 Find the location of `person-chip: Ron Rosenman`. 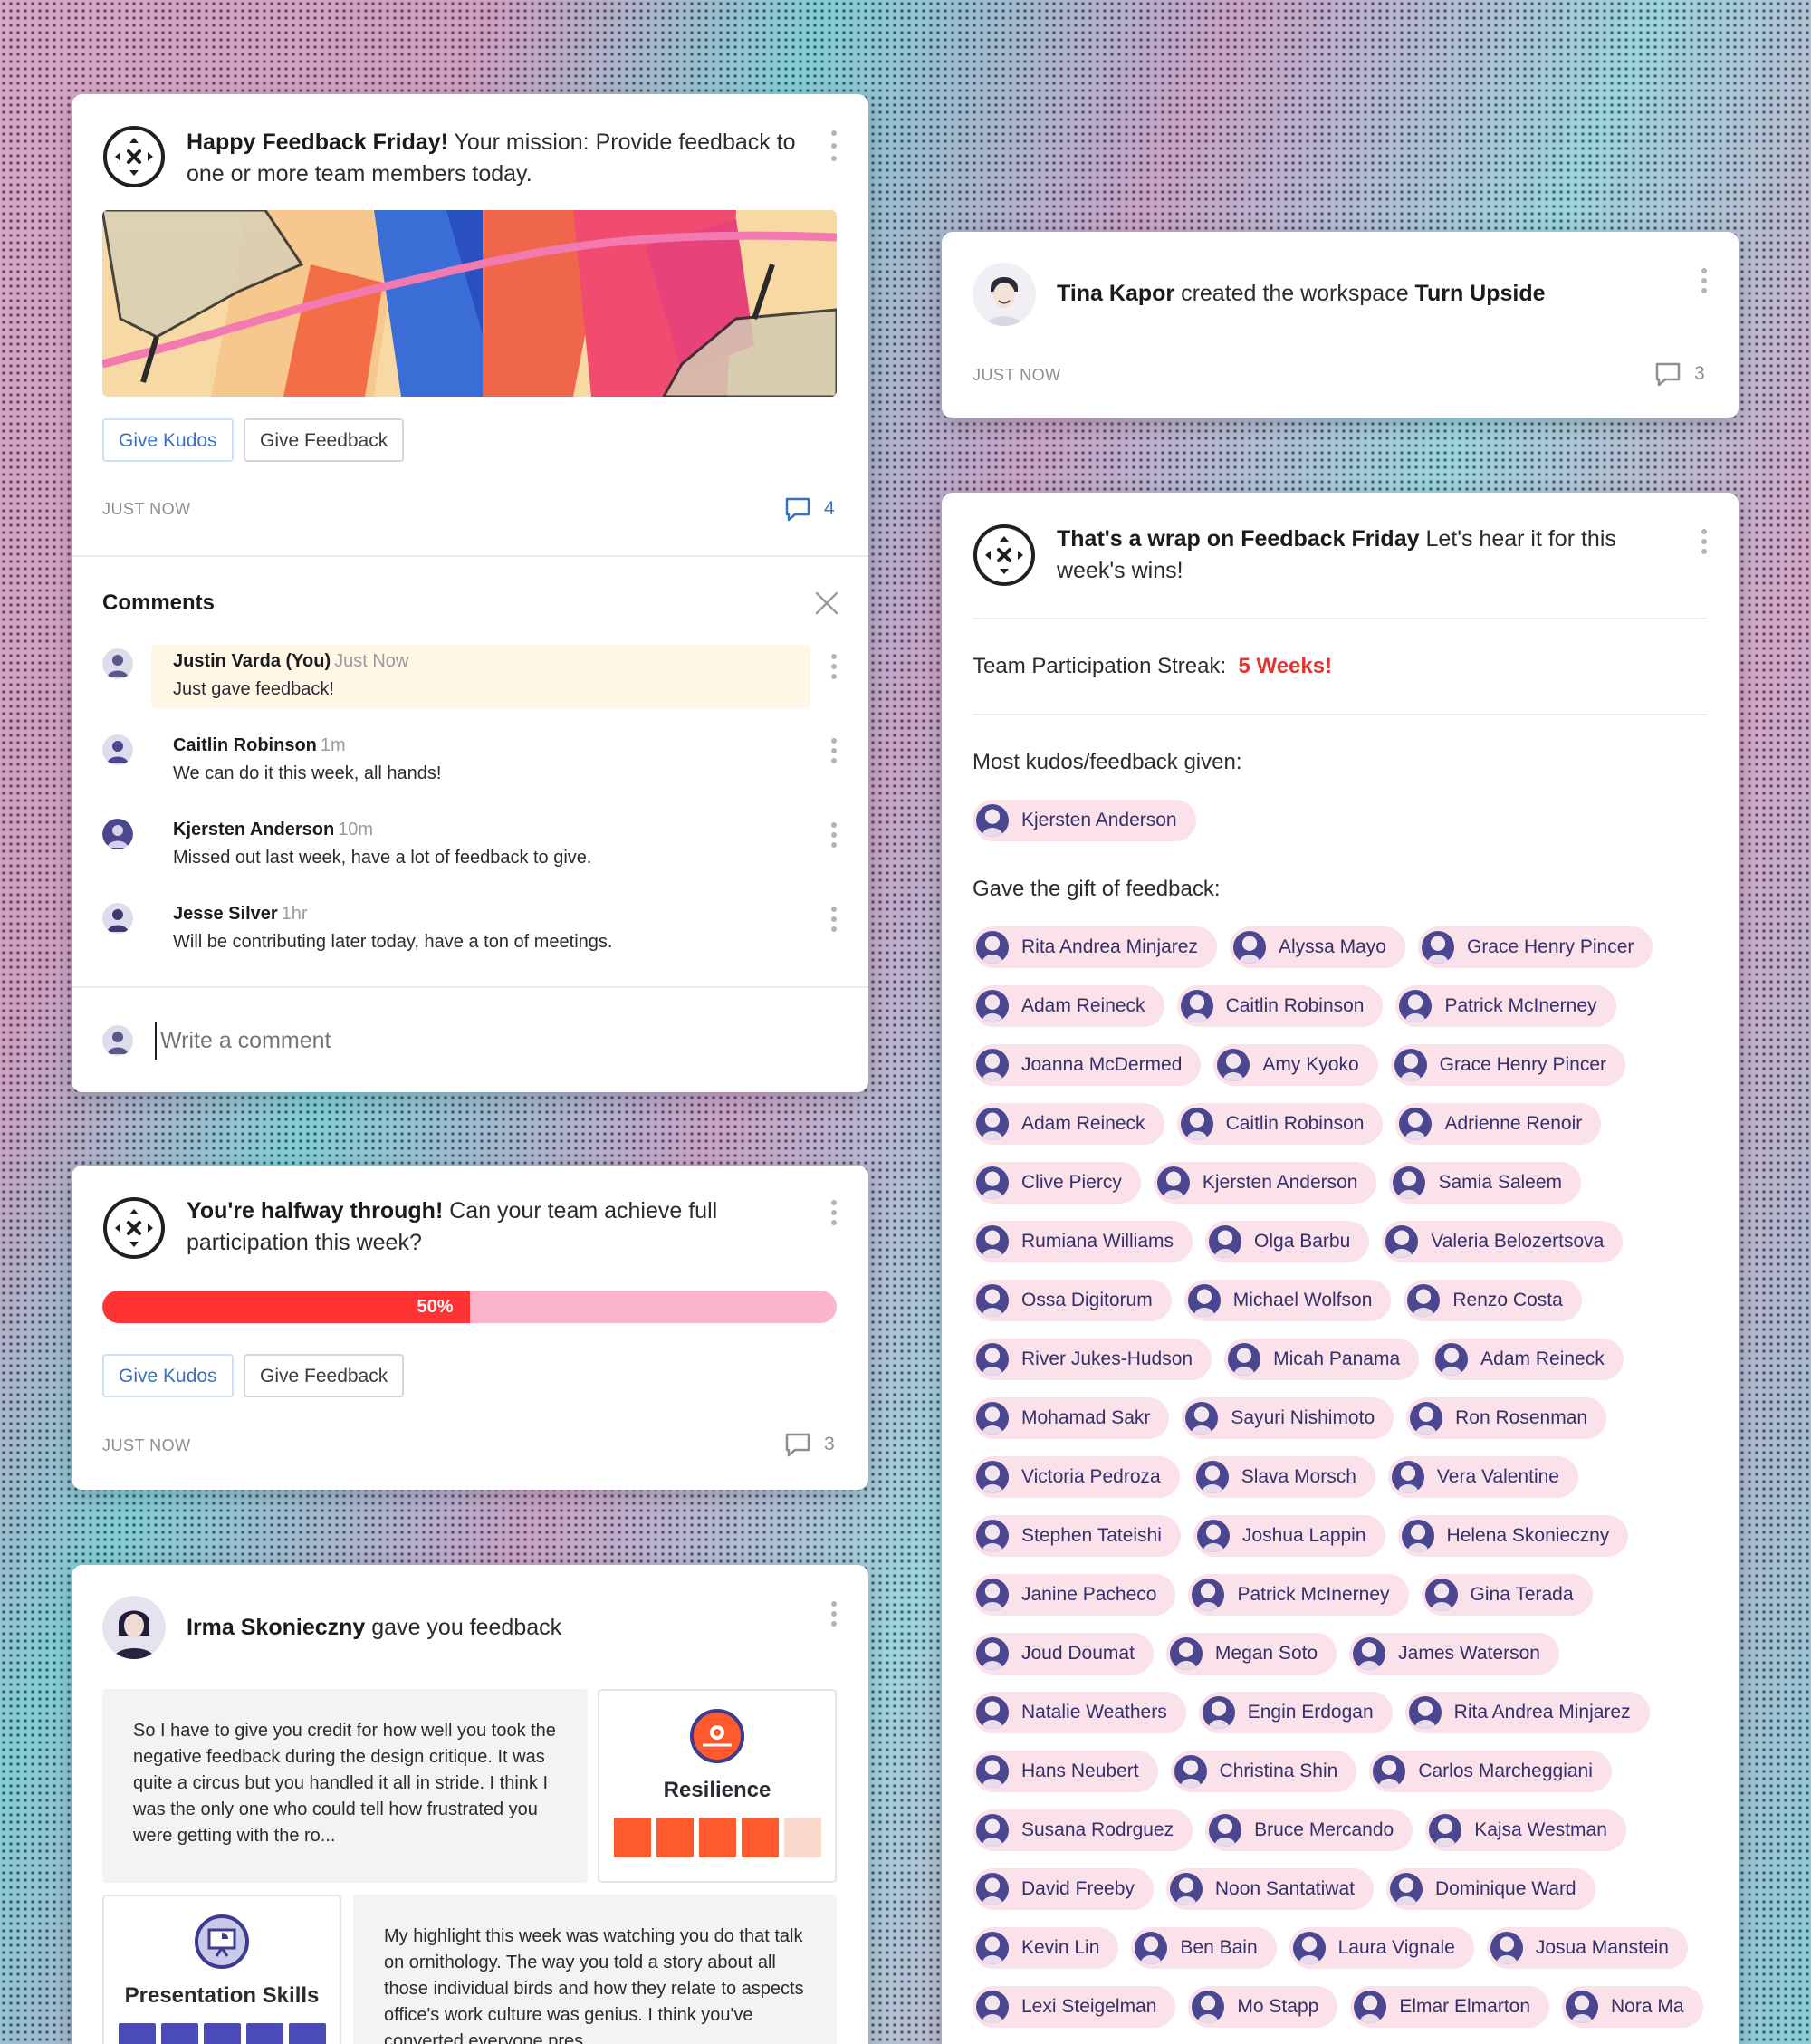

person-chip: Ron Rosenman is located at coordinates (1506, 1418).